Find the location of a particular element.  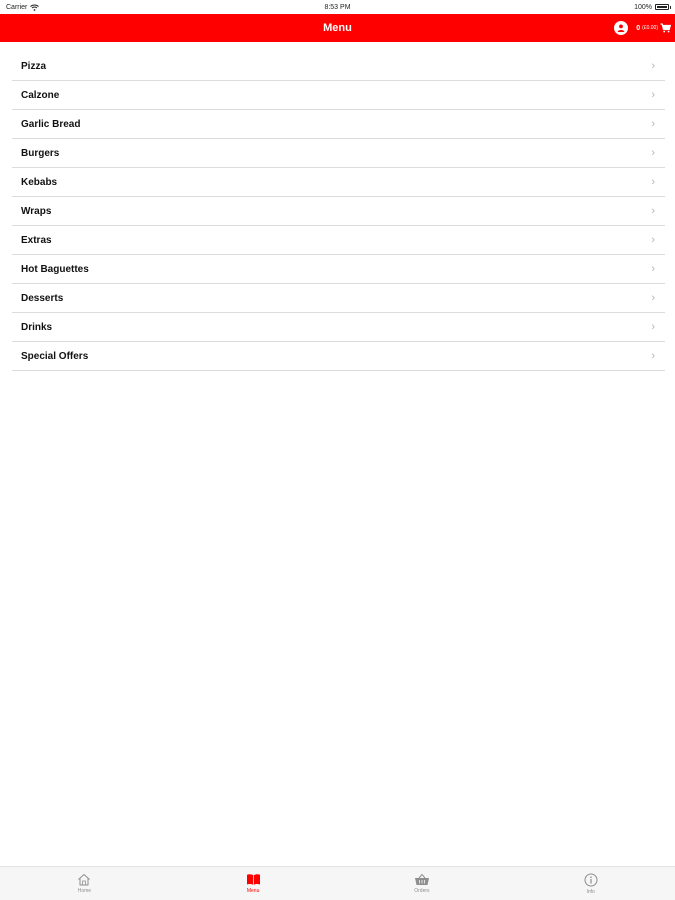

status-left: Carrier is located at coordinates (23, 7).